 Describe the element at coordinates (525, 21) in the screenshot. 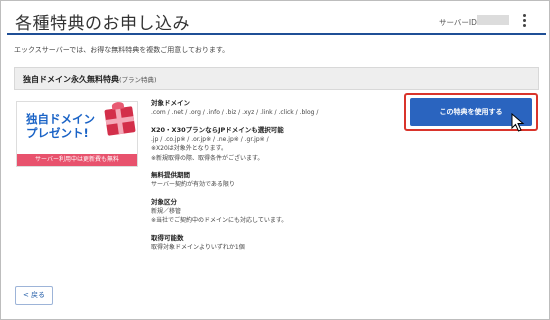

I see `kebab-menu-icon` at that location.